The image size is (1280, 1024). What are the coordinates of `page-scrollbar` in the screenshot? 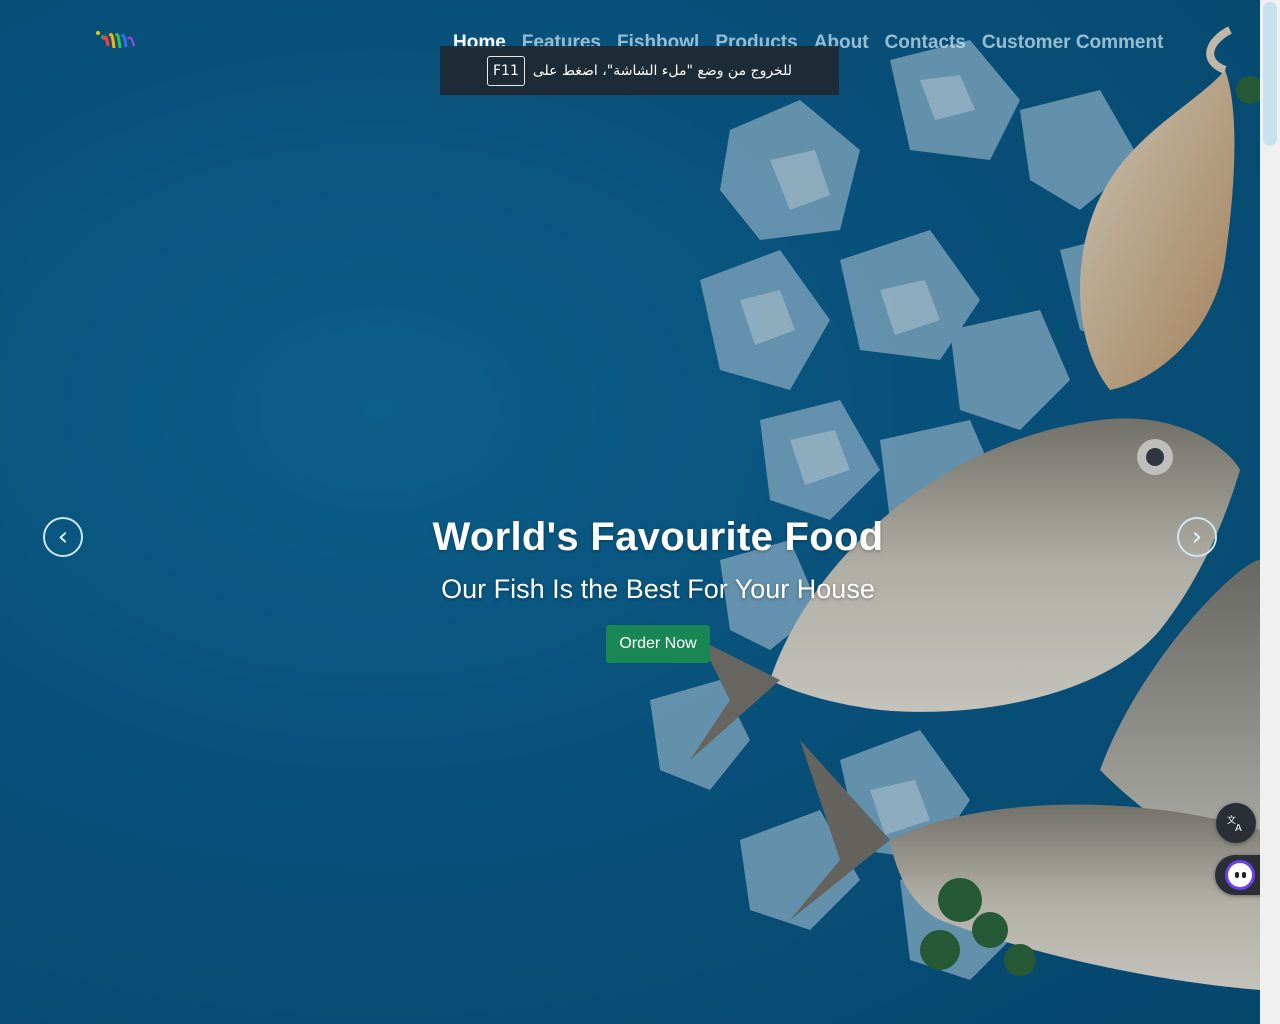 It's located at (1270, 512).